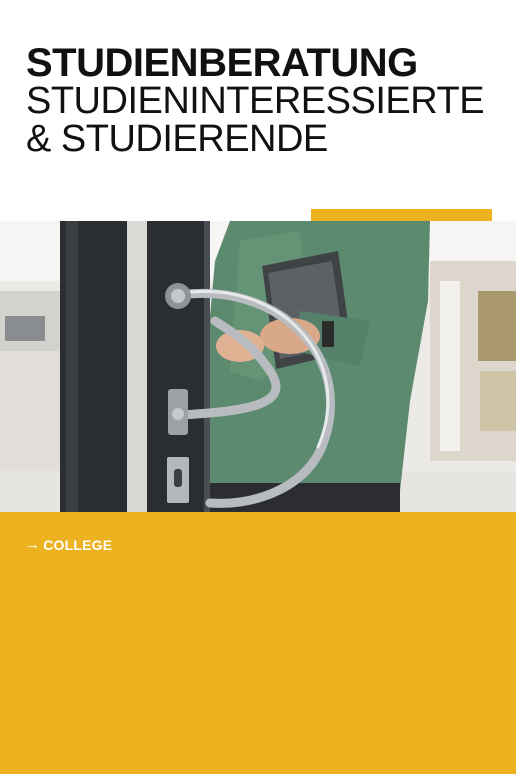 This screenshot has width=516, height=774. Describe the element at coordinates (177, 139) in the screenshot. I see `page-subtitle-line-2: & STUDIERENDE` at that location.